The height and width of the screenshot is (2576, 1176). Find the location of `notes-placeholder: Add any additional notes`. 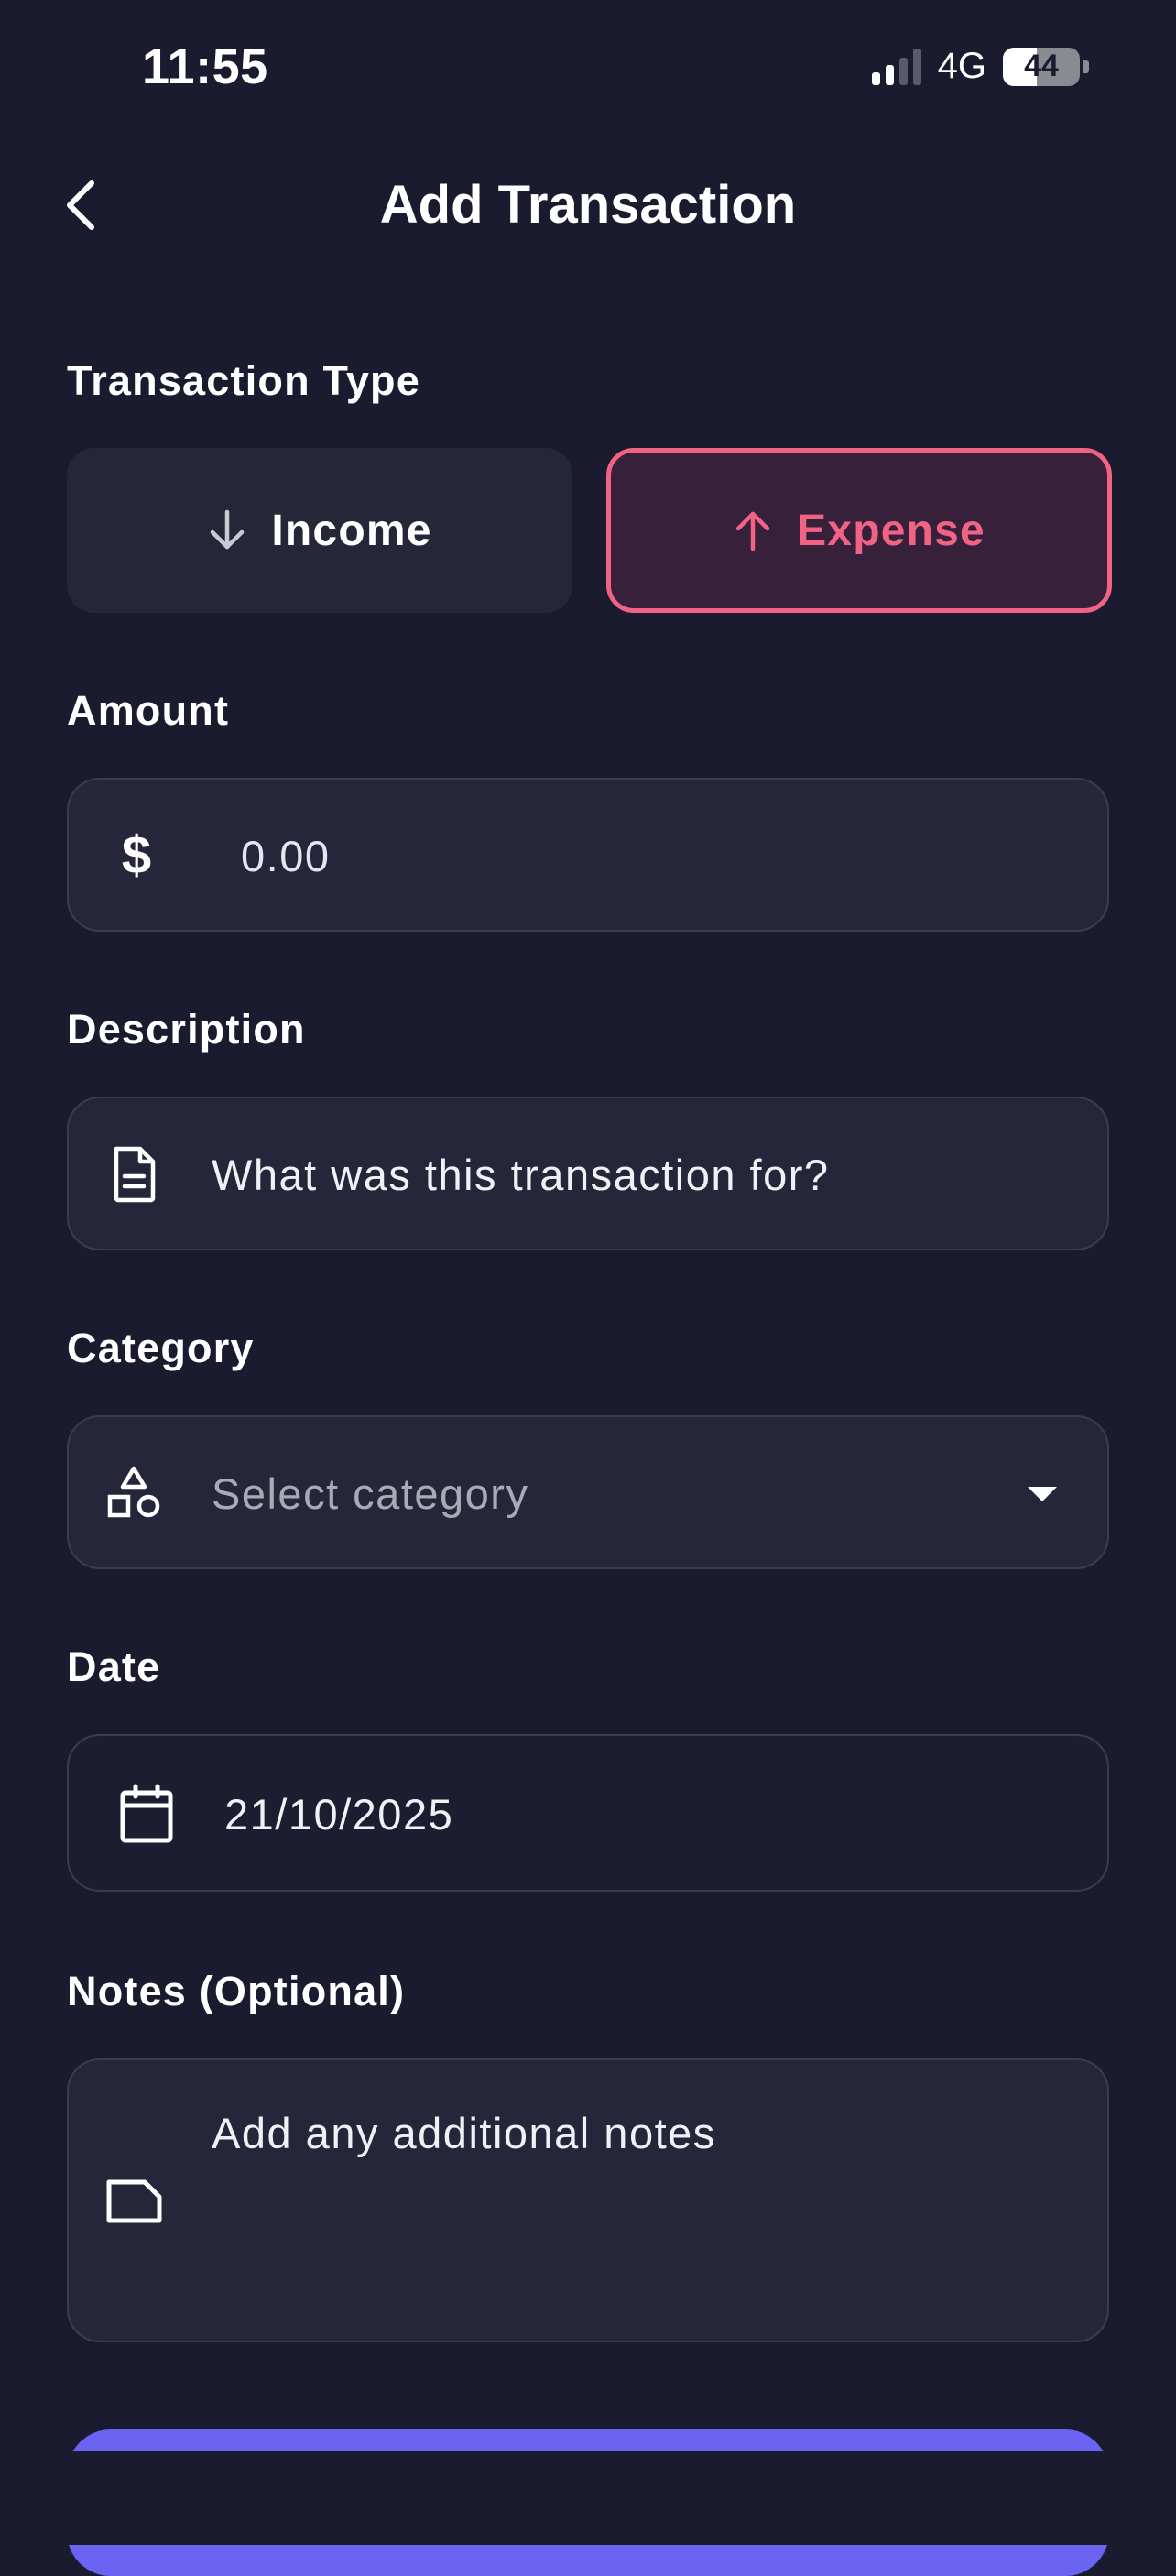

notes-placeholder: Add any additional notes is located at coordinates (464, 2133).